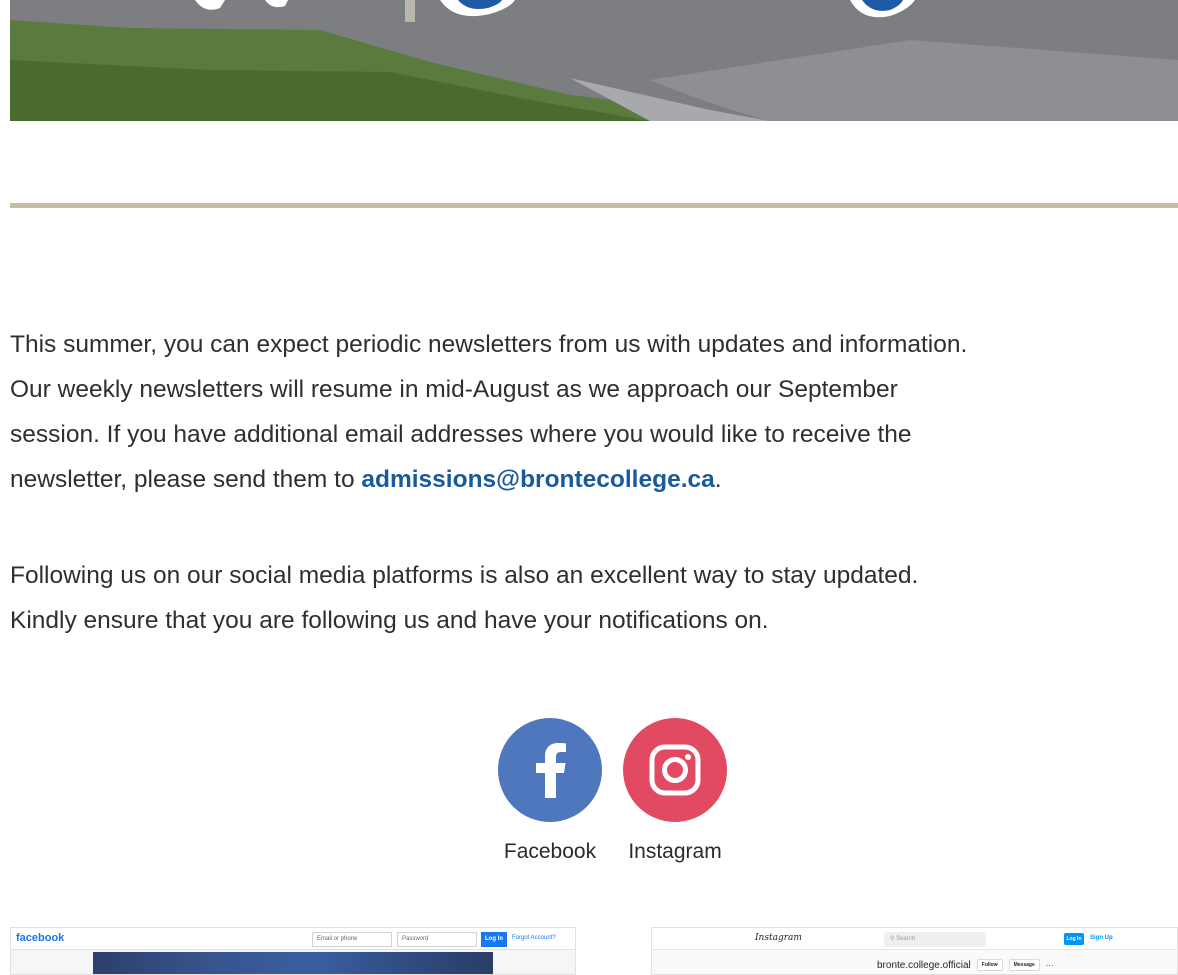 The image size is (1178, 975). Describe the element at coordinates (989, 965) in the screenshot. I see `follow-button: Follow` at that location.